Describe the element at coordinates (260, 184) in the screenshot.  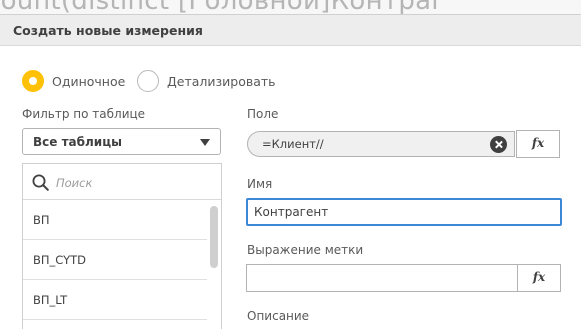
I see `name-label: Имя` at that location.